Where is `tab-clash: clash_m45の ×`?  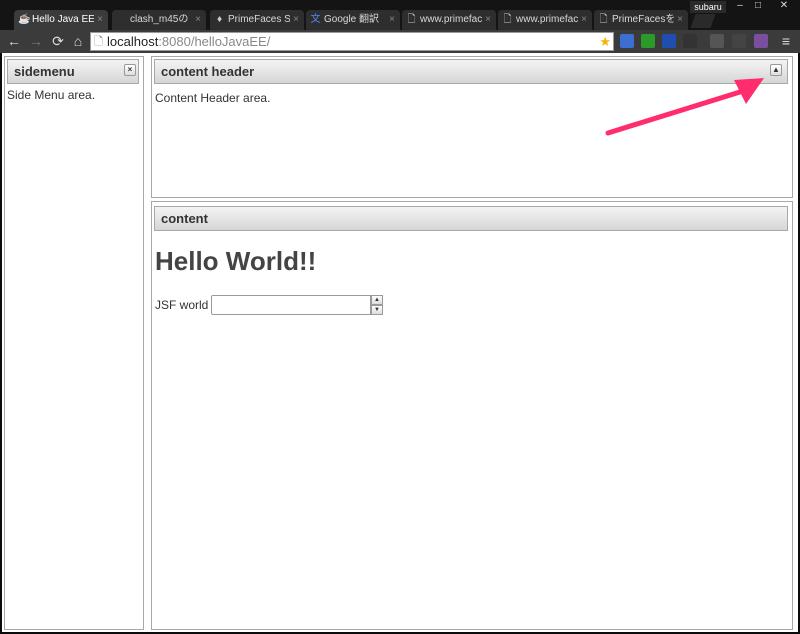
tab-clash: clash_m45の × is located at coordinates (159, 20).